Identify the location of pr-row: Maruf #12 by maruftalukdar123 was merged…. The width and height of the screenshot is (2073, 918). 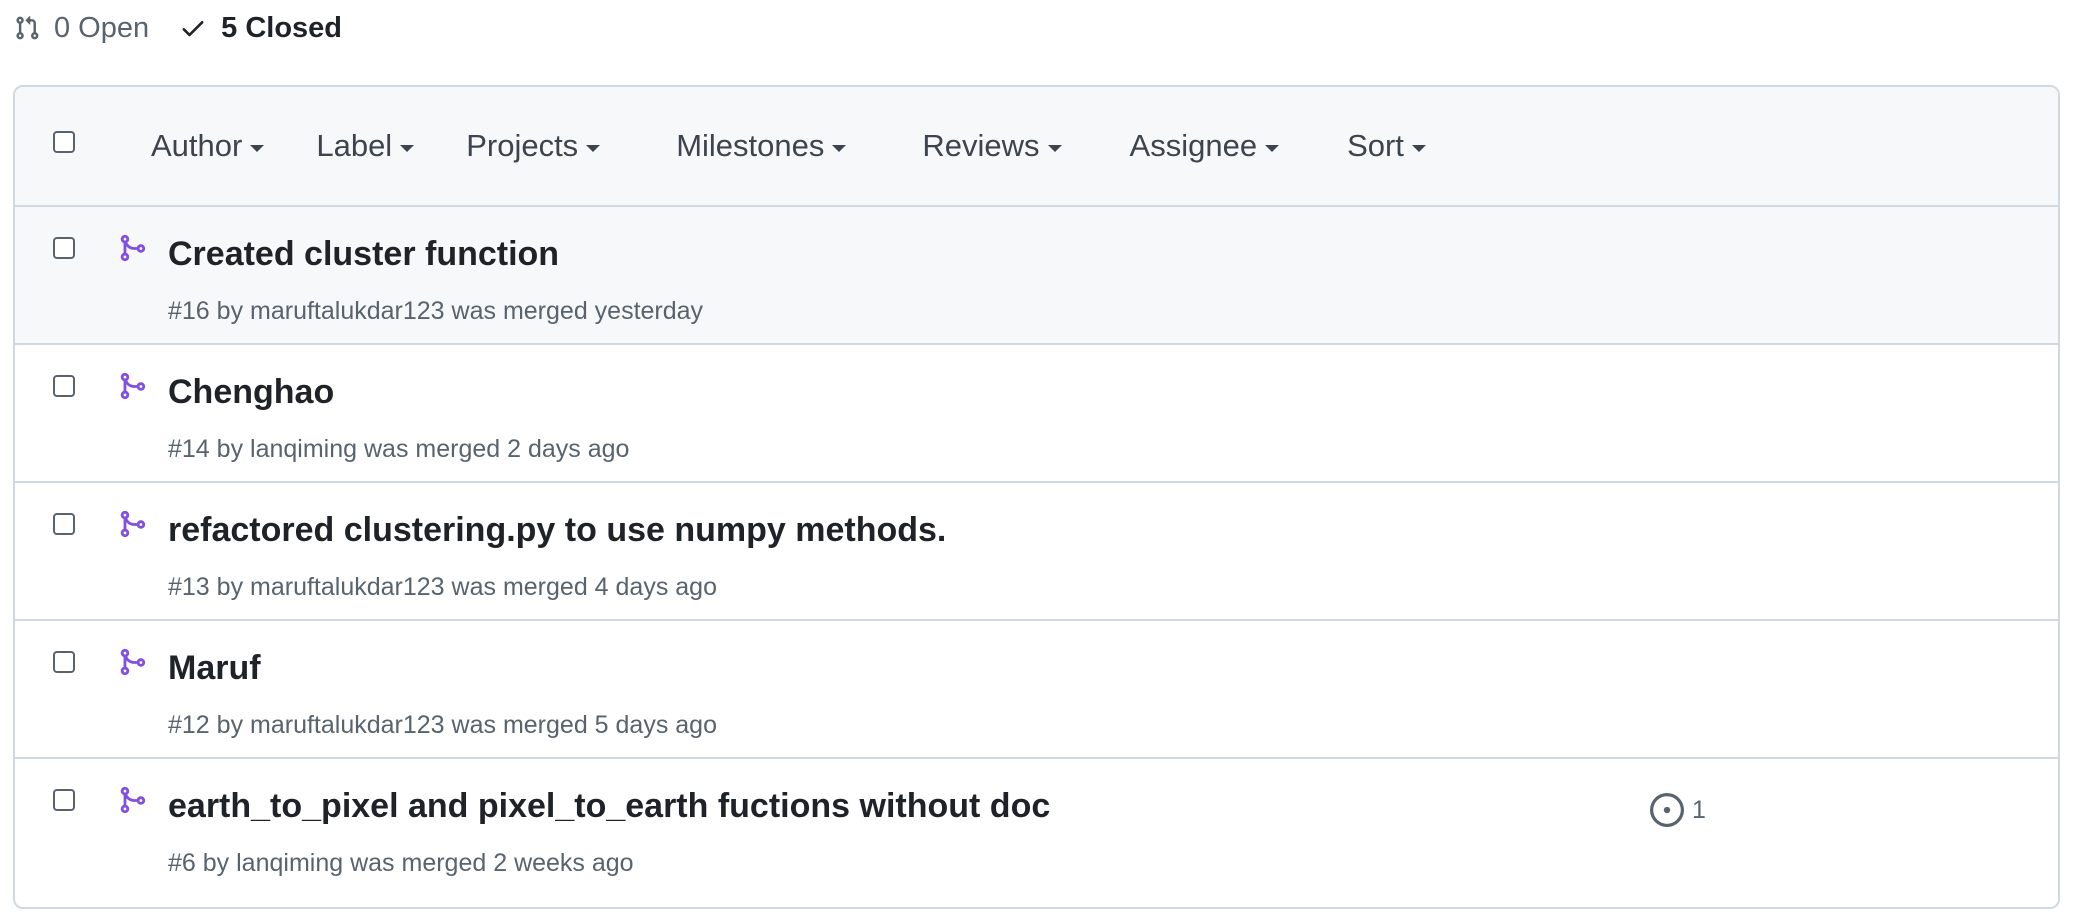
(1036, 690).